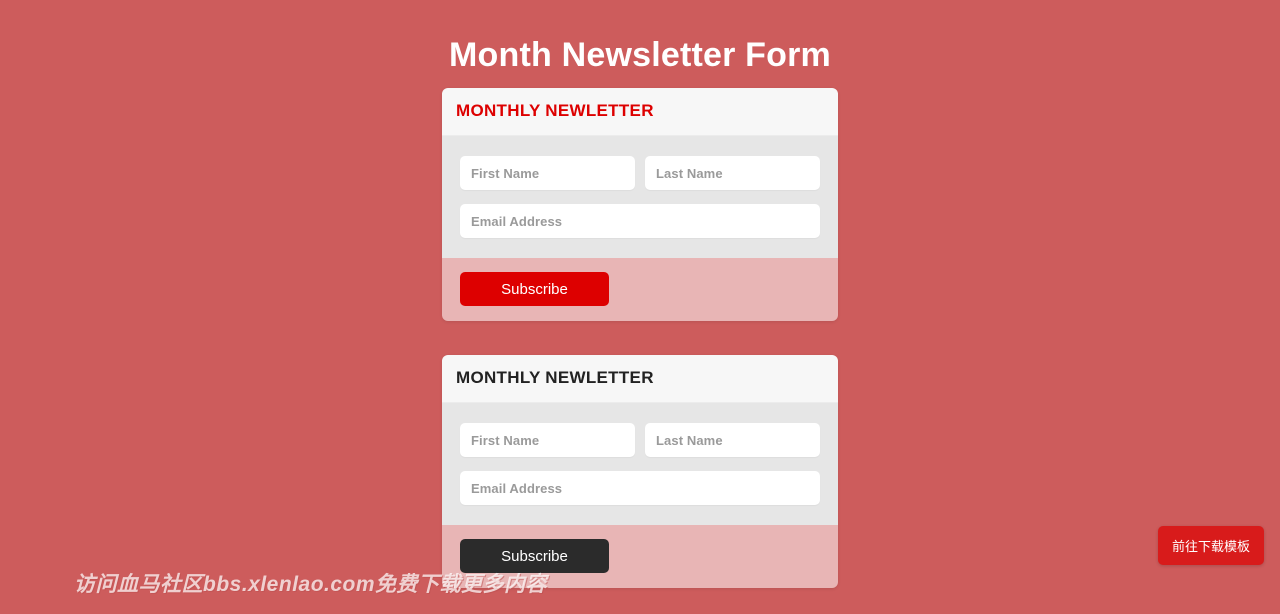 The width and height of the screenshot is (1280, 614). Describe the element at coordinates (534, 556) in the screenshot. I see `card-2-subscribe-button: Subscribe` at that location.